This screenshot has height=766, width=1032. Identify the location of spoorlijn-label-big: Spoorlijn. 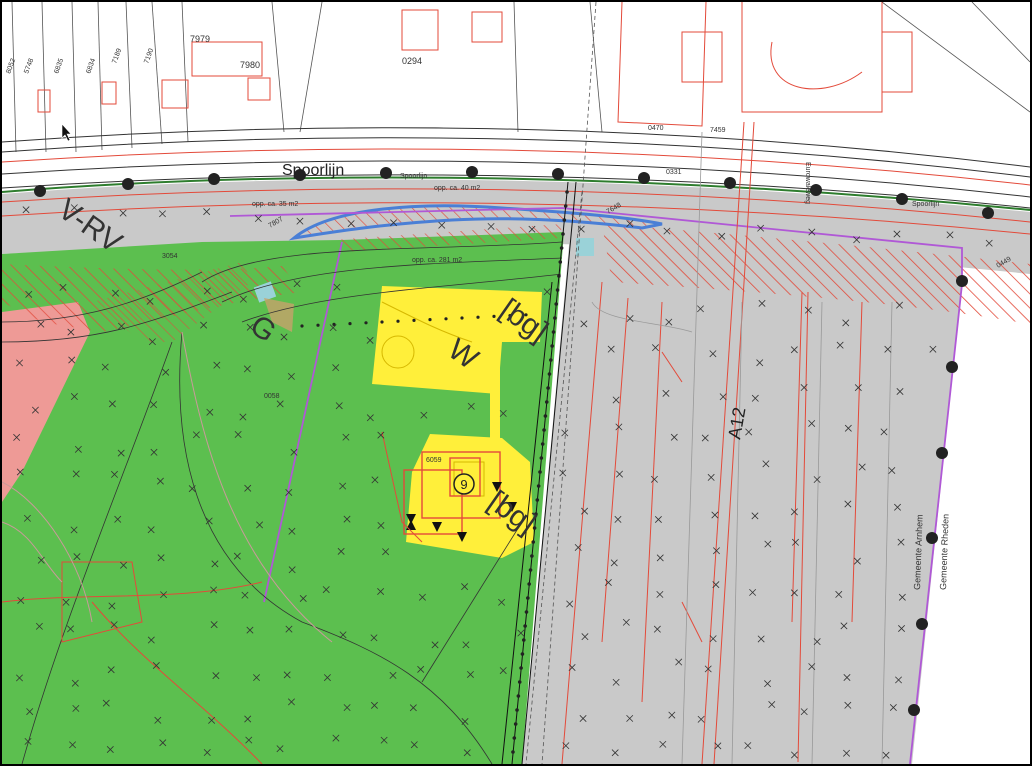
(313, 170).